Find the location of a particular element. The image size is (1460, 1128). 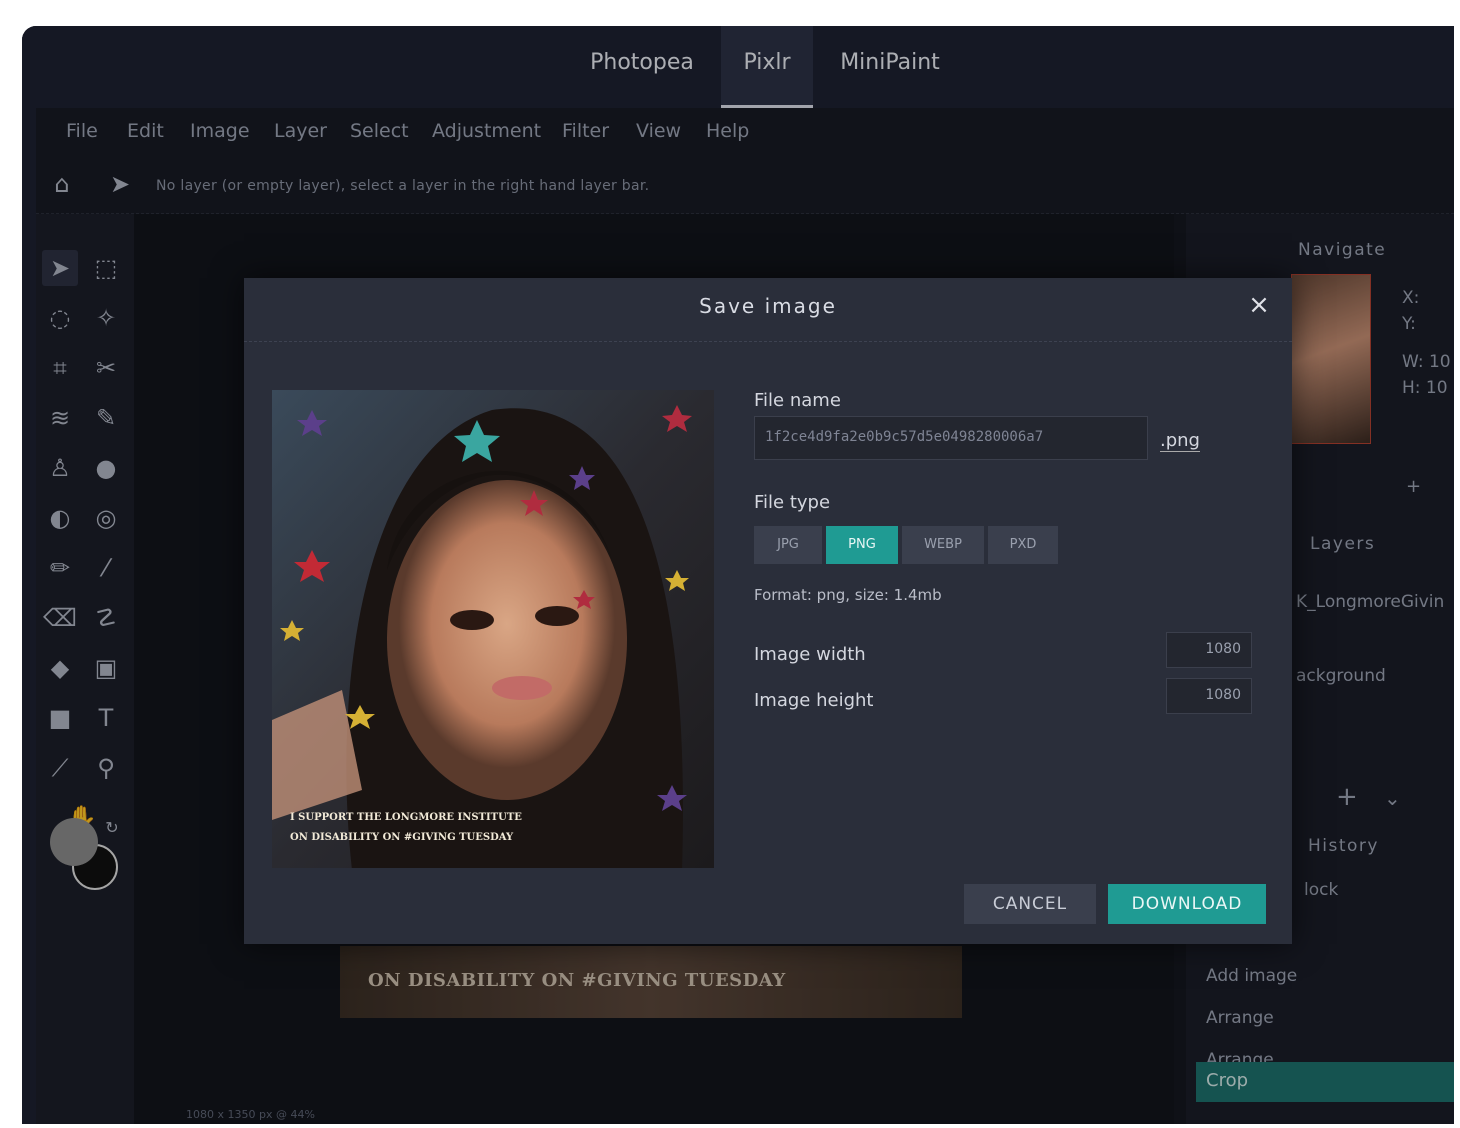

file-type-pxd: PXD is located at coordinates (1023, 545).